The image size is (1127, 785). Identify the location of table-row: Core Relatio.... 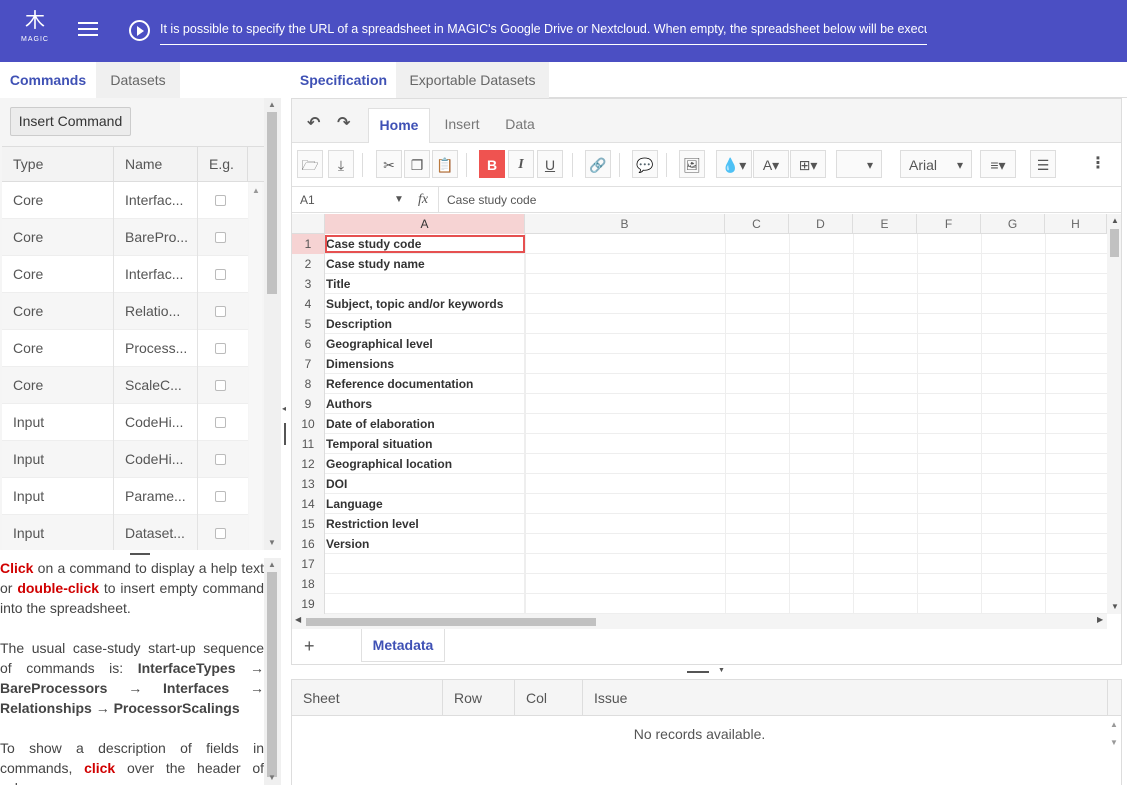
(125, 311).